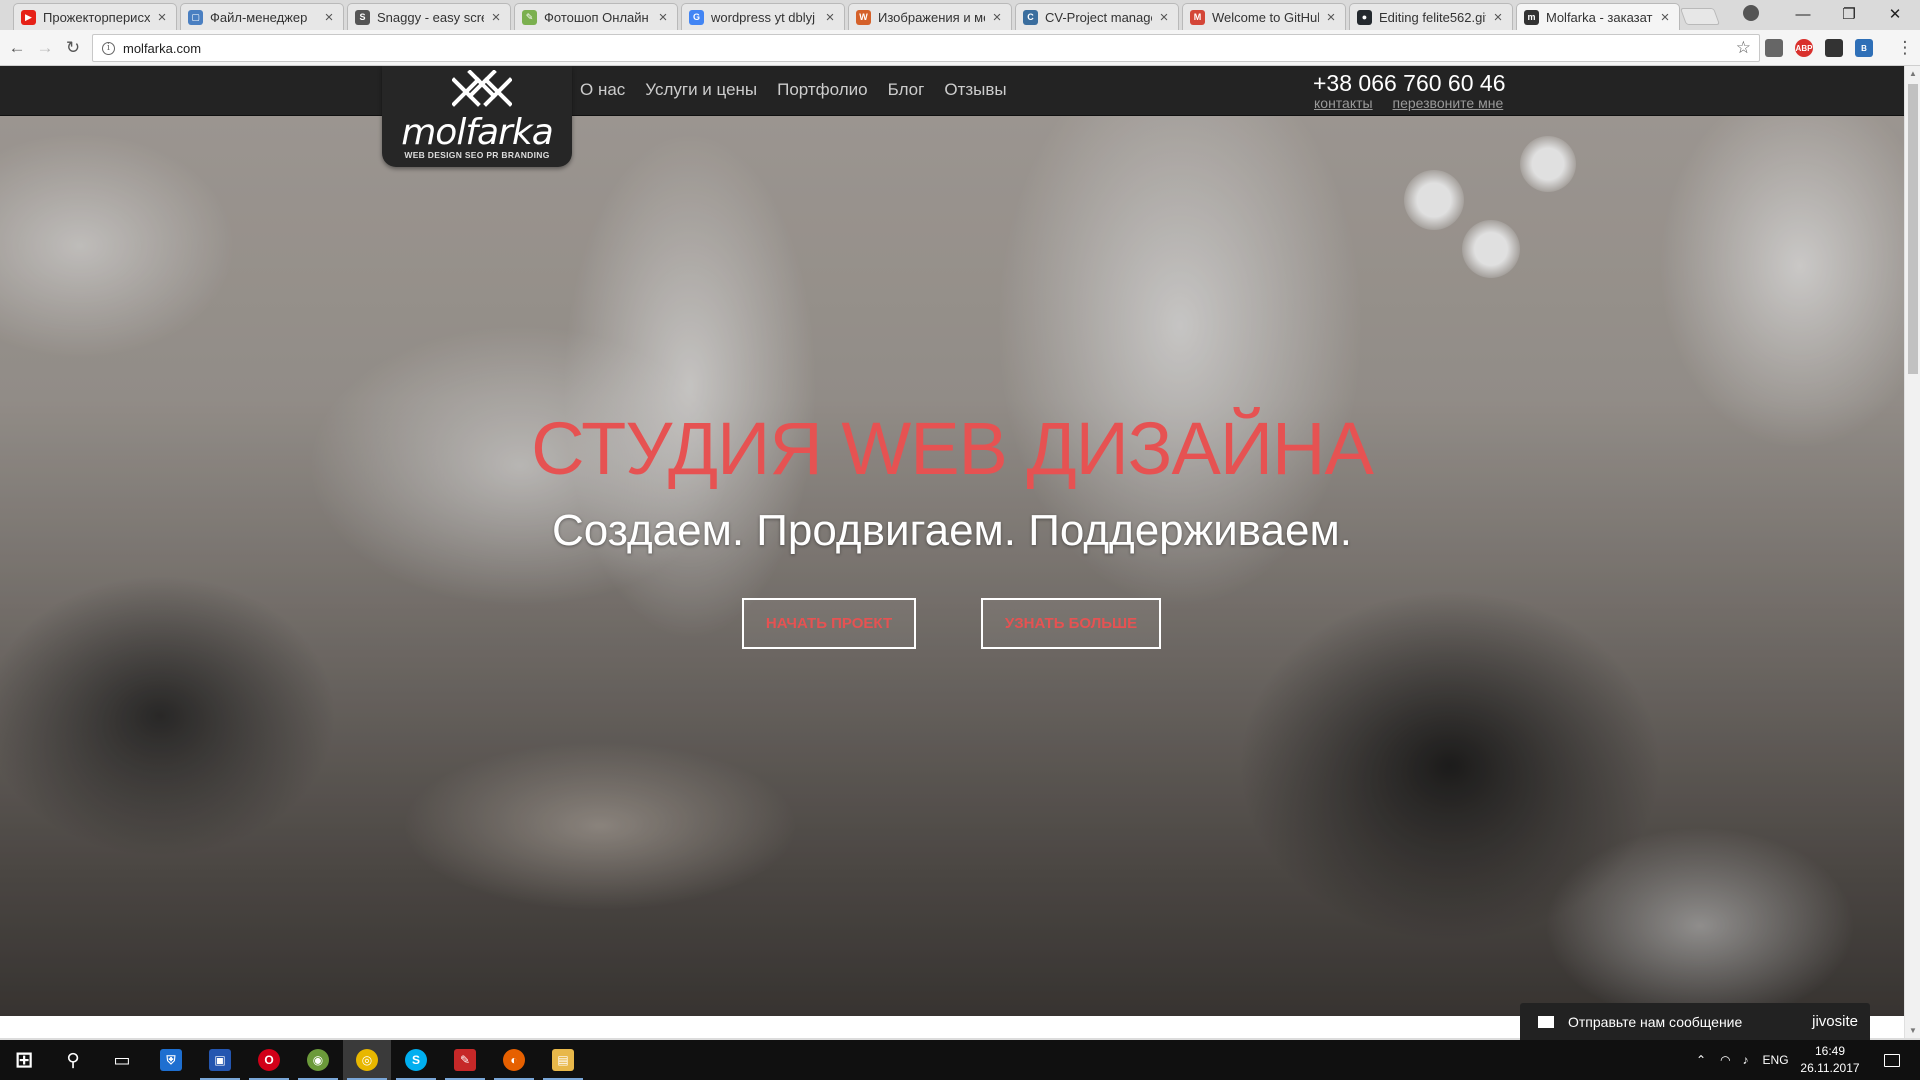  What do you see at coordinates (1751, 13) in the screenshot?
I see `profile-icon` at bounding box center [1751, 13].